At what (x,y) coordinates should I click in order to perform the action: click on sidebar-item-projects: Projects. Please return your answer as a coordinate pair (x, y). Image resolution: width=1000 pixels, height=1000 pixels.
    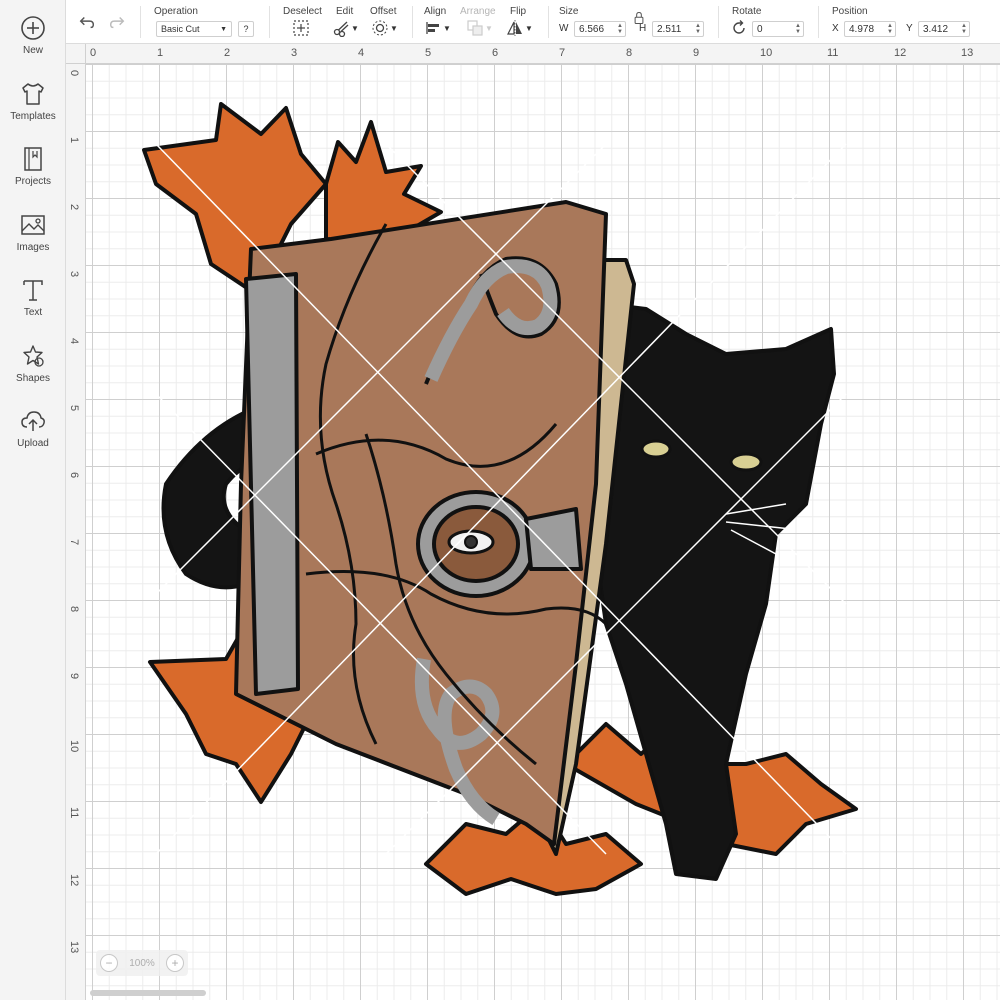
    Looking at the image, I should click on (33, 175).